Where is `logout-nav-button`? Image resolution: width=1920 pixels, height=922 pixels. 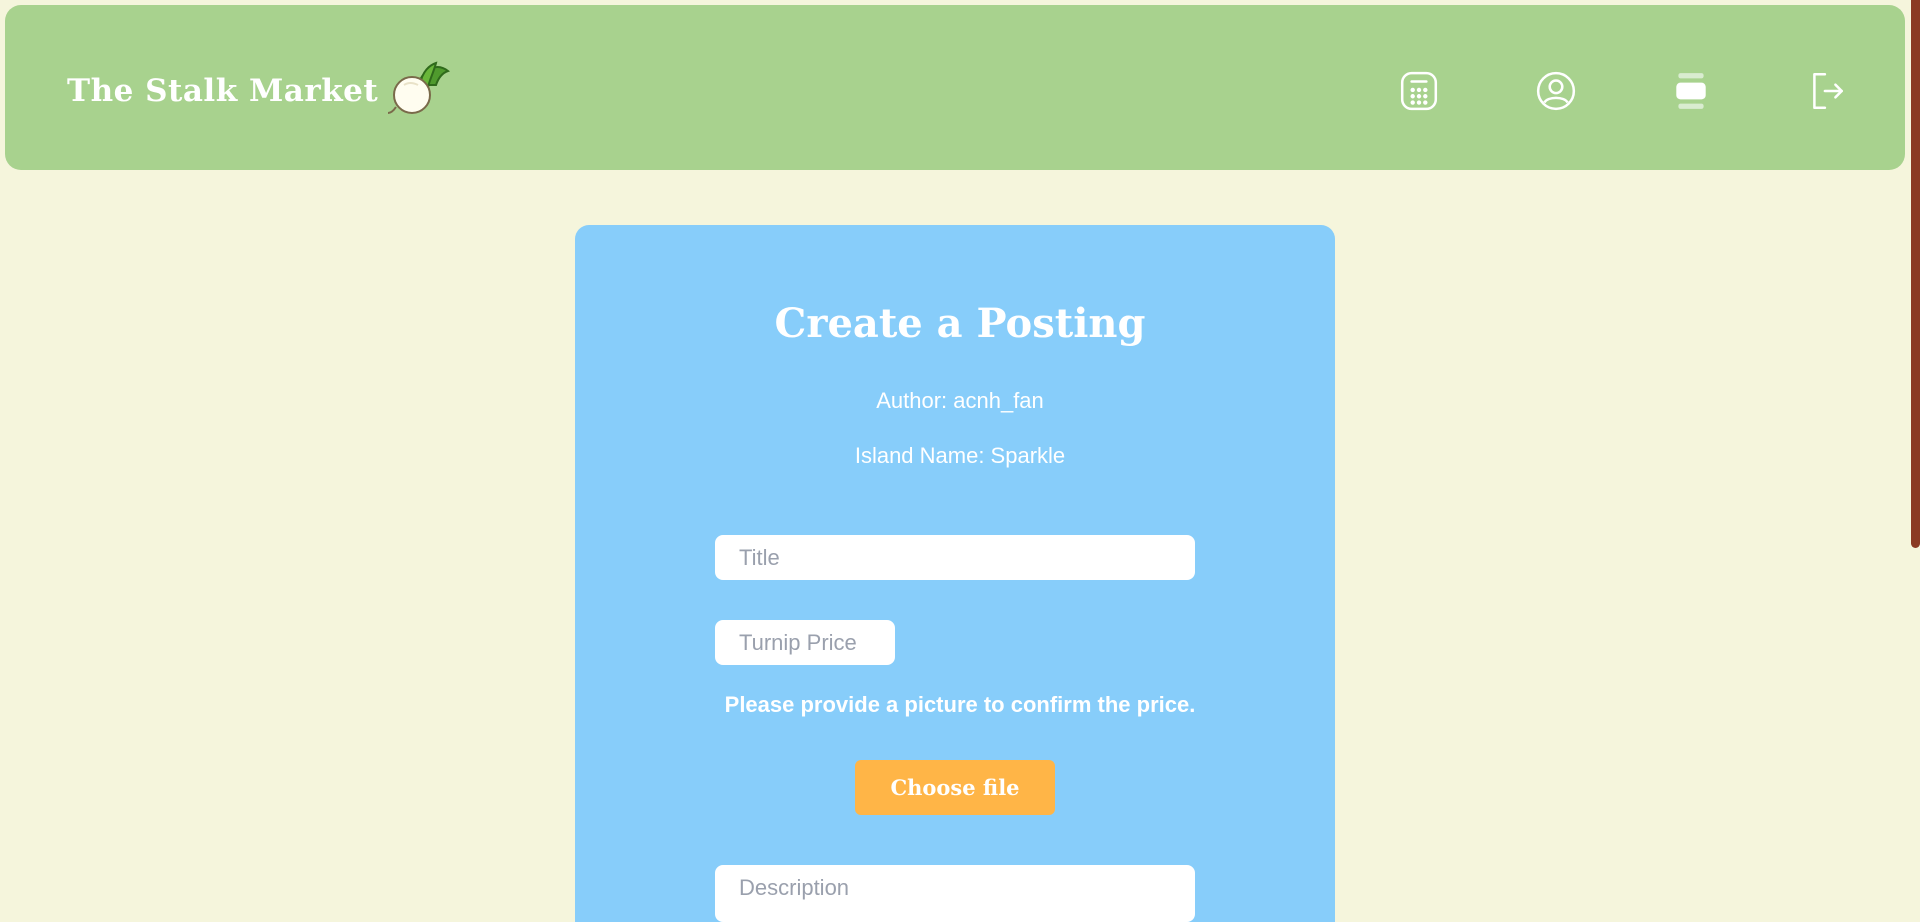
logout-nav-button is located at coordinates (1827, 91).